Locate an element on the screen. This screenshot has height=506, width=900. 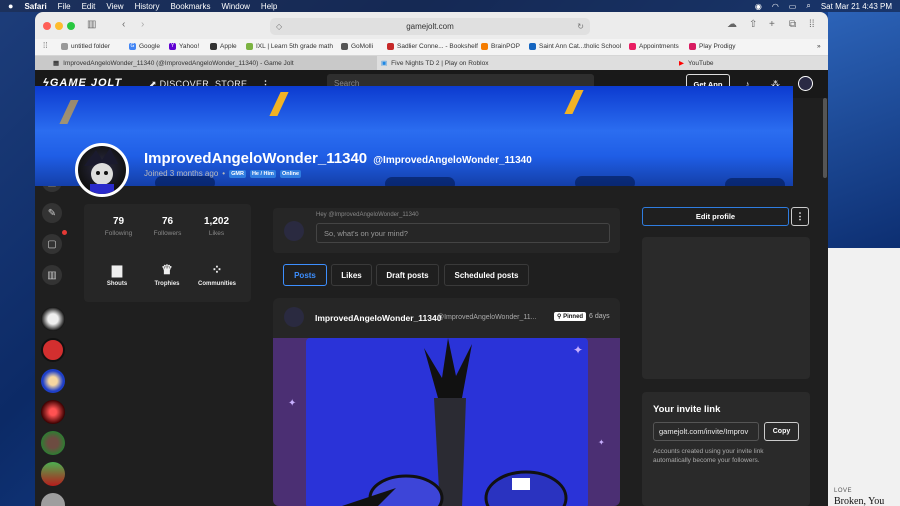
trophies-link: ♛ Trophies is located at coordinates (167, 274).